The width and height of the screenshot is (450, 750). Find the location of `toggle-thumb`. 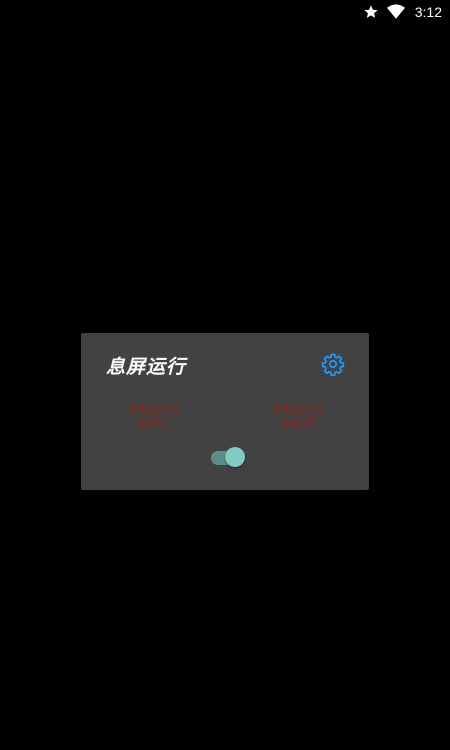

toggle-thumb is located at coordinates (235, 457).